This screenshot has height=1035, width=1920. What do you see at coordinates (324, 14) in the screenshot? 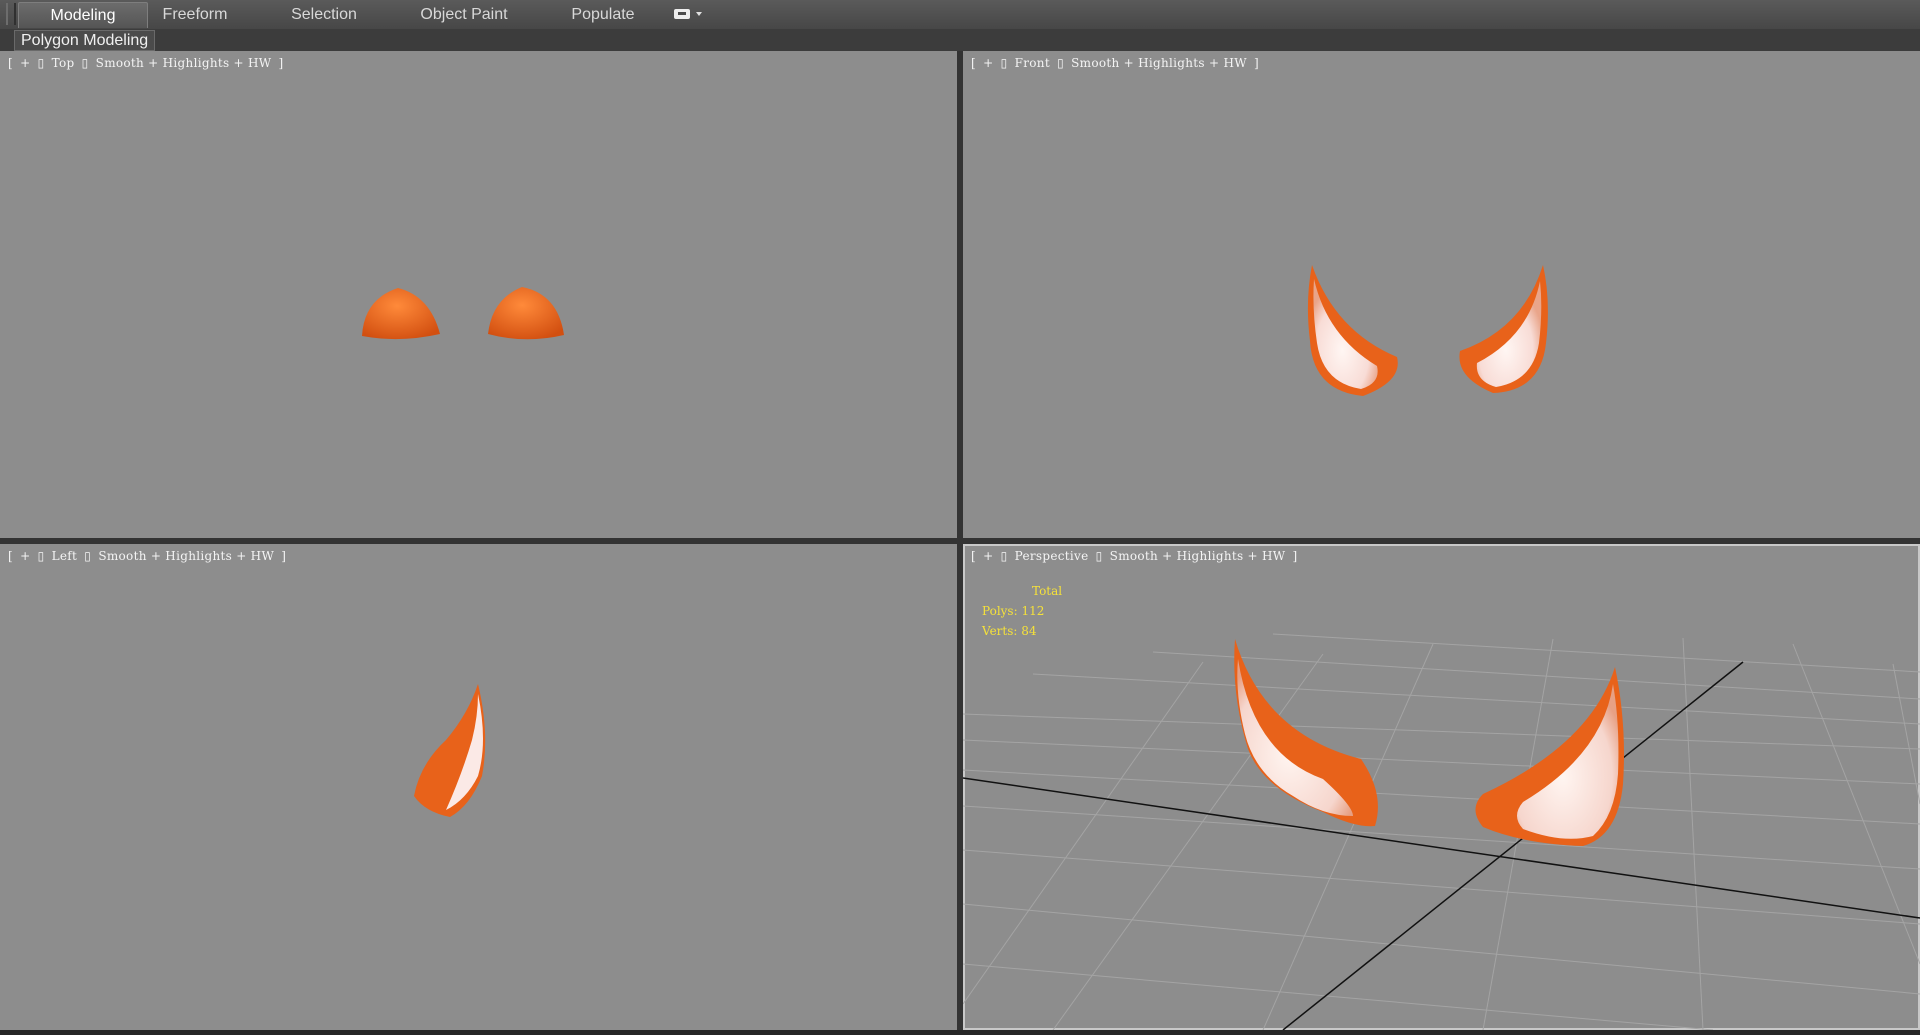
I see `tab-selection: Selection` at bounding box center [324, 14].